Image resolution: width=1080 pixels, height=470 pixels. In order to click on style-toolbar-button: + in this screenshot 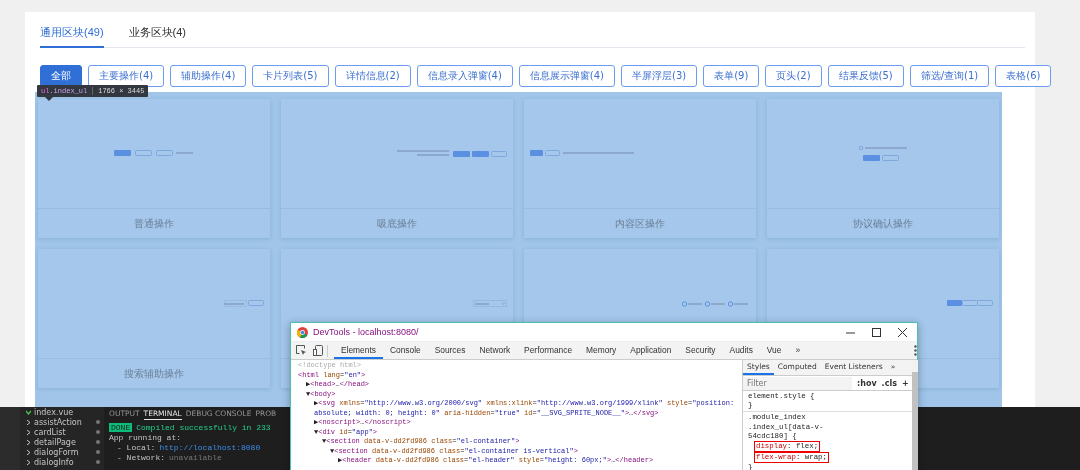, I will do `click(905, 383)`.